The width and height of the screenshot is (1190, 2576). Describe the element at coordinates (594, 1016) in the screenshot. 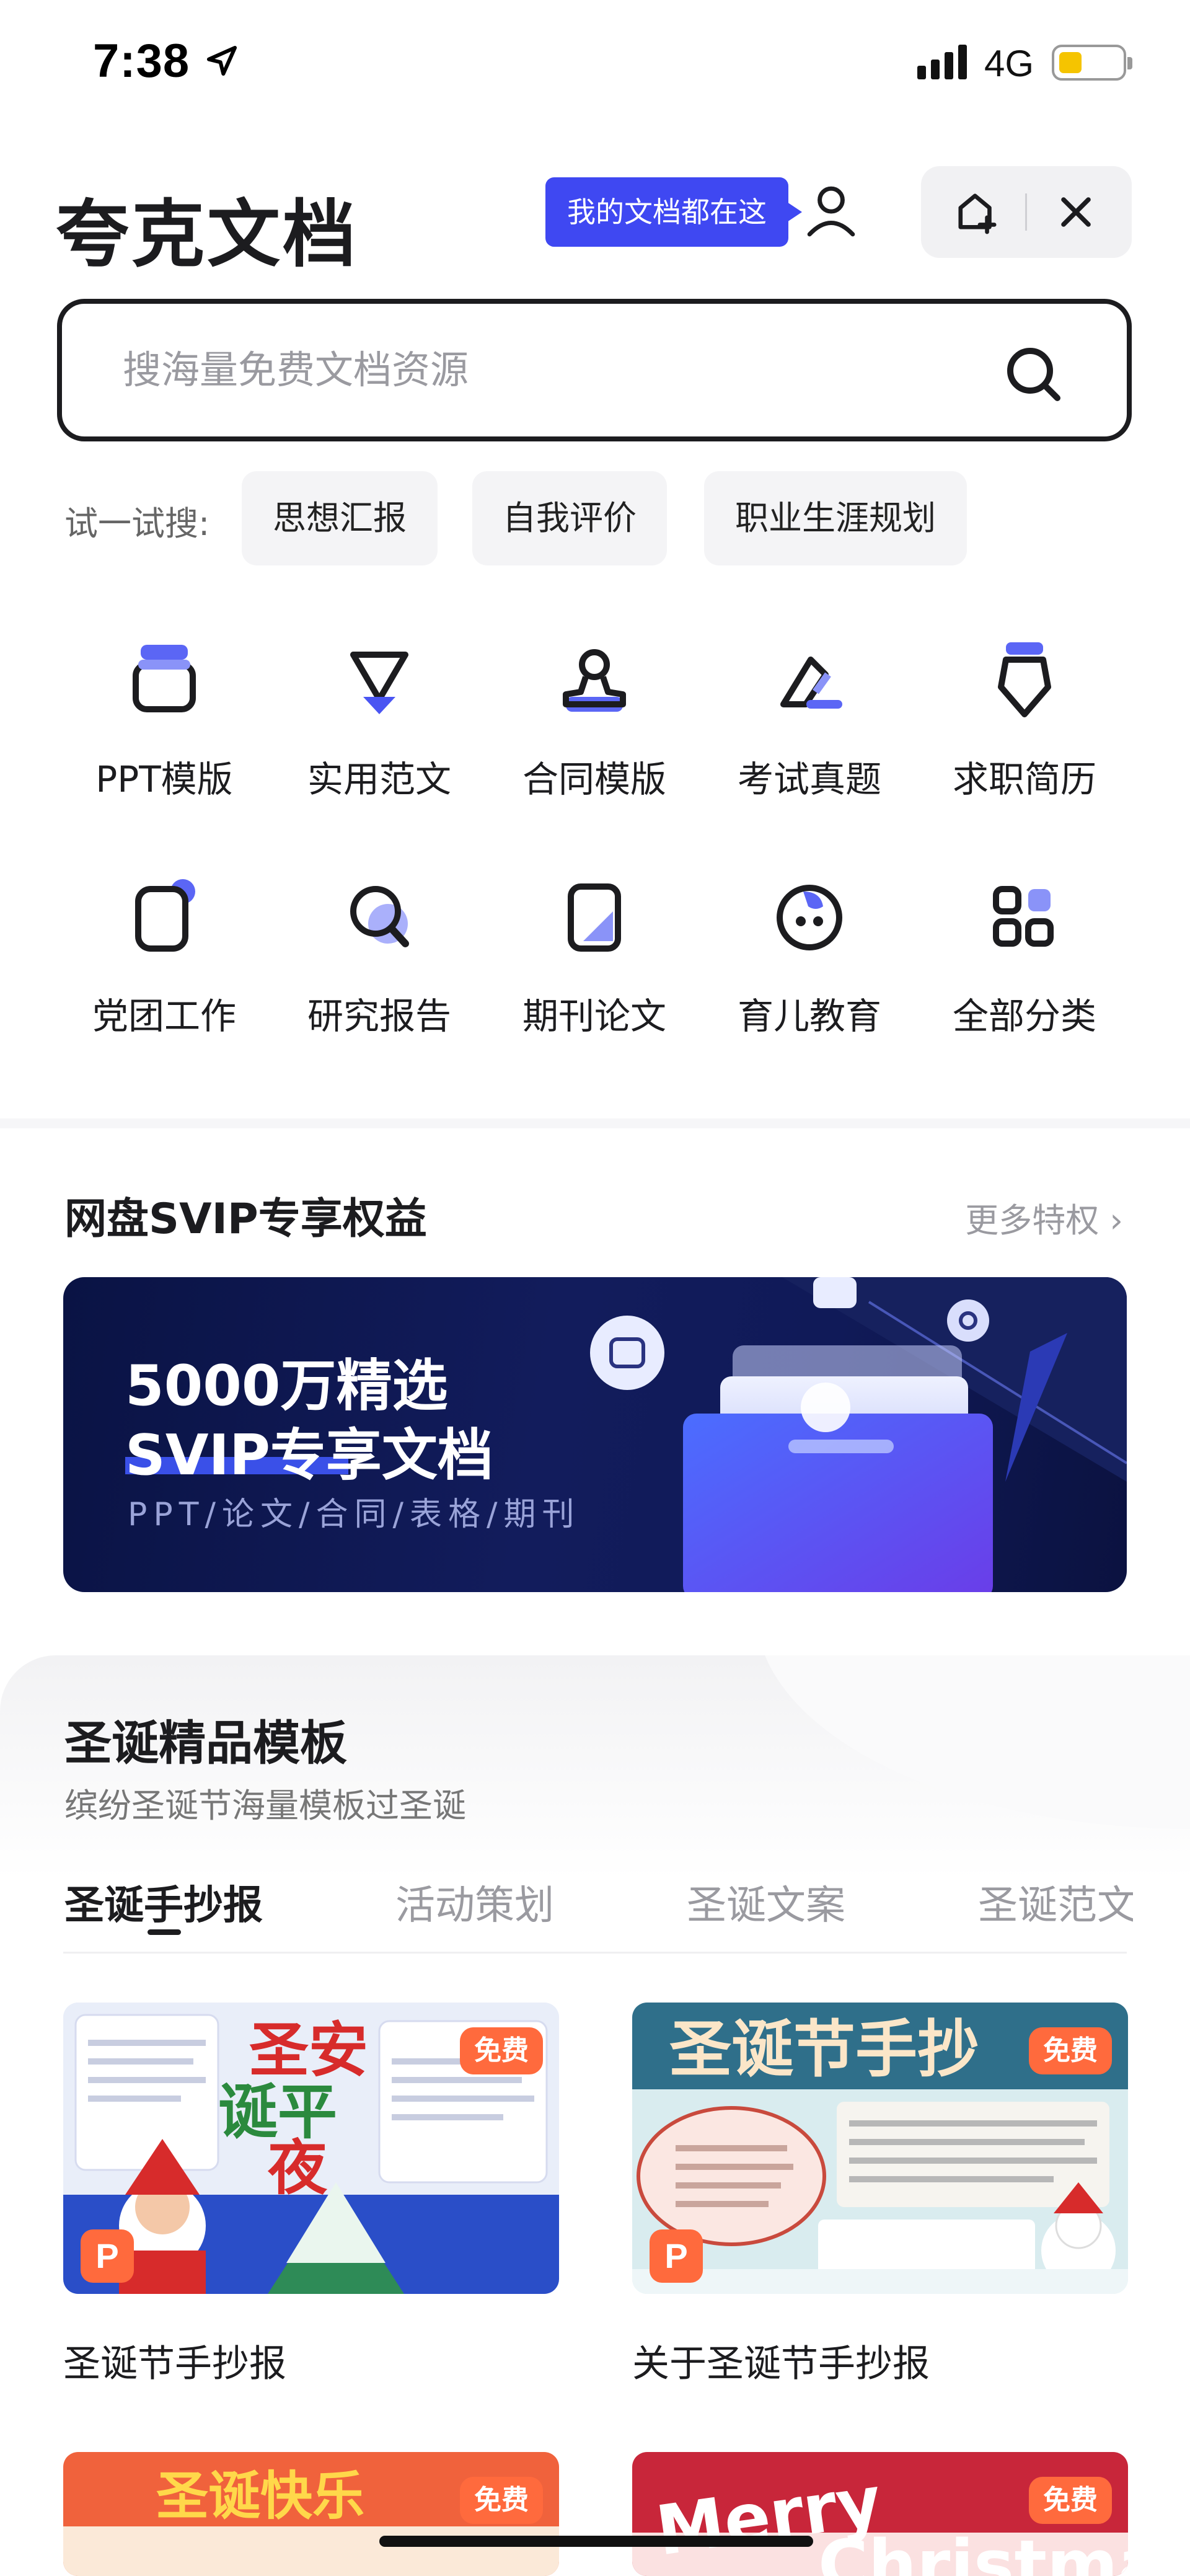

I see `category-label: 期刊论文` at that location.